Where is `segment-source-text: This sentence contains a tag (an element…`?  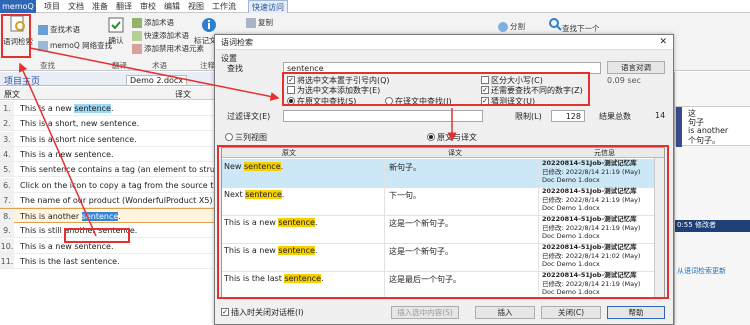 segment-source-text: This sentence contains a tag (an element… is located at coordinates (119, 169).